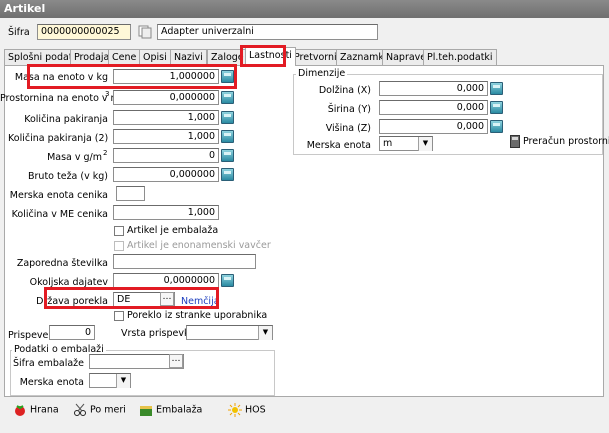 The width and height of the screenshot is (609, 433). Describe the element at coordinates (146, 410) in the screenshot. I see `box-icon` at that location.